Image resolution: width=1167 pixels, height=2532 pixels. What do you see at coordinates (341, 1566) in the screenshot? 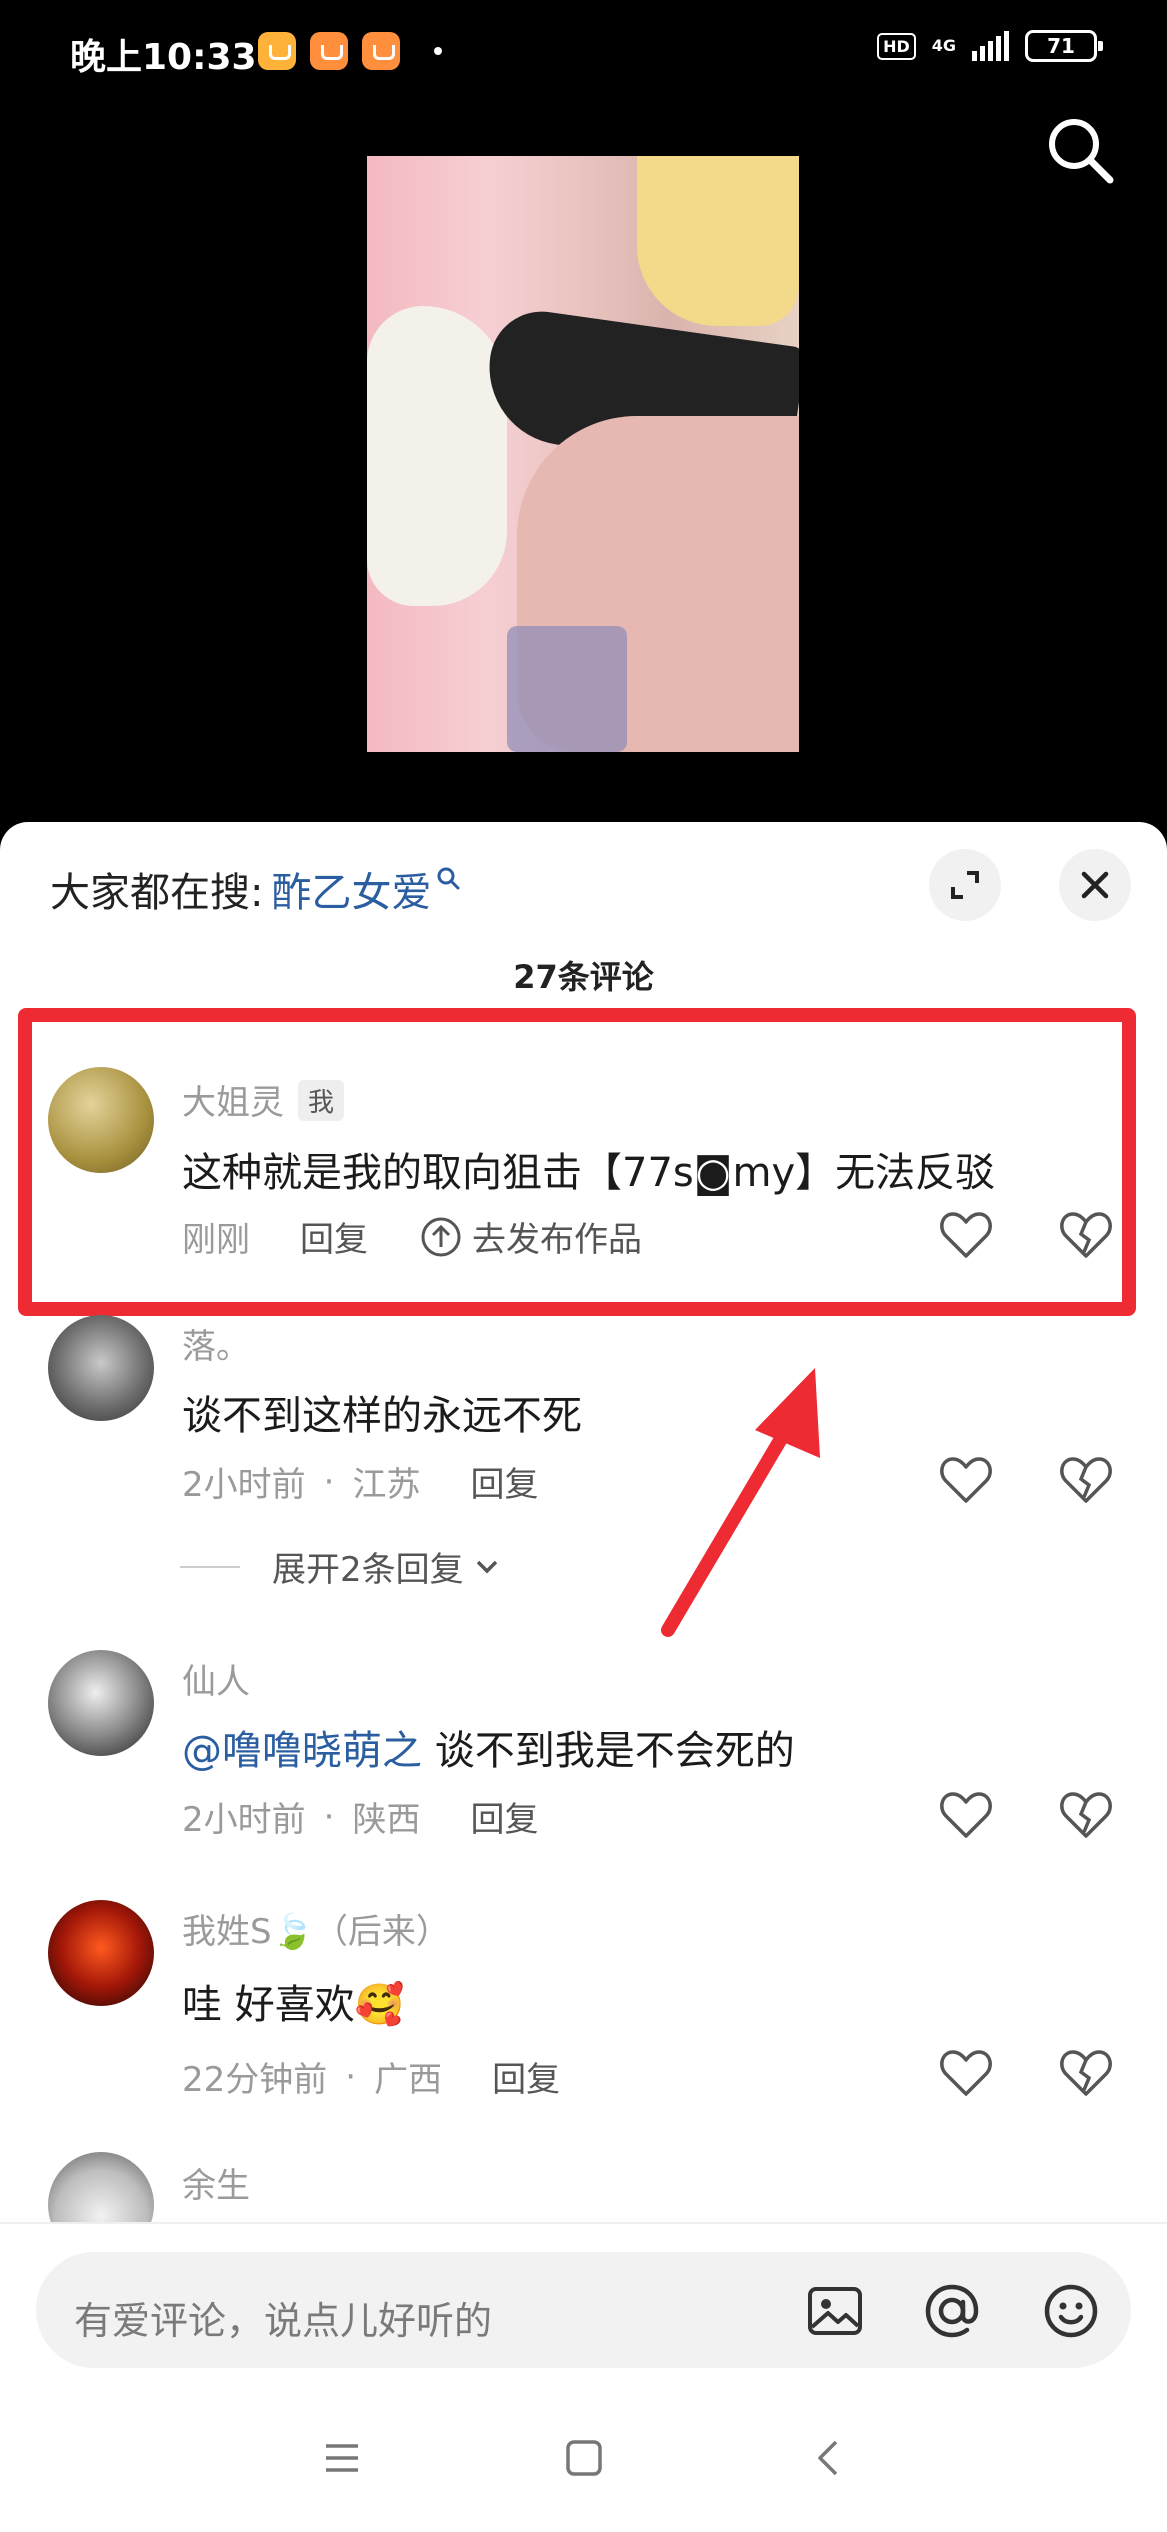
I see `expand-replies-button: 展开2条回复` at bounding box center [341, 1566].